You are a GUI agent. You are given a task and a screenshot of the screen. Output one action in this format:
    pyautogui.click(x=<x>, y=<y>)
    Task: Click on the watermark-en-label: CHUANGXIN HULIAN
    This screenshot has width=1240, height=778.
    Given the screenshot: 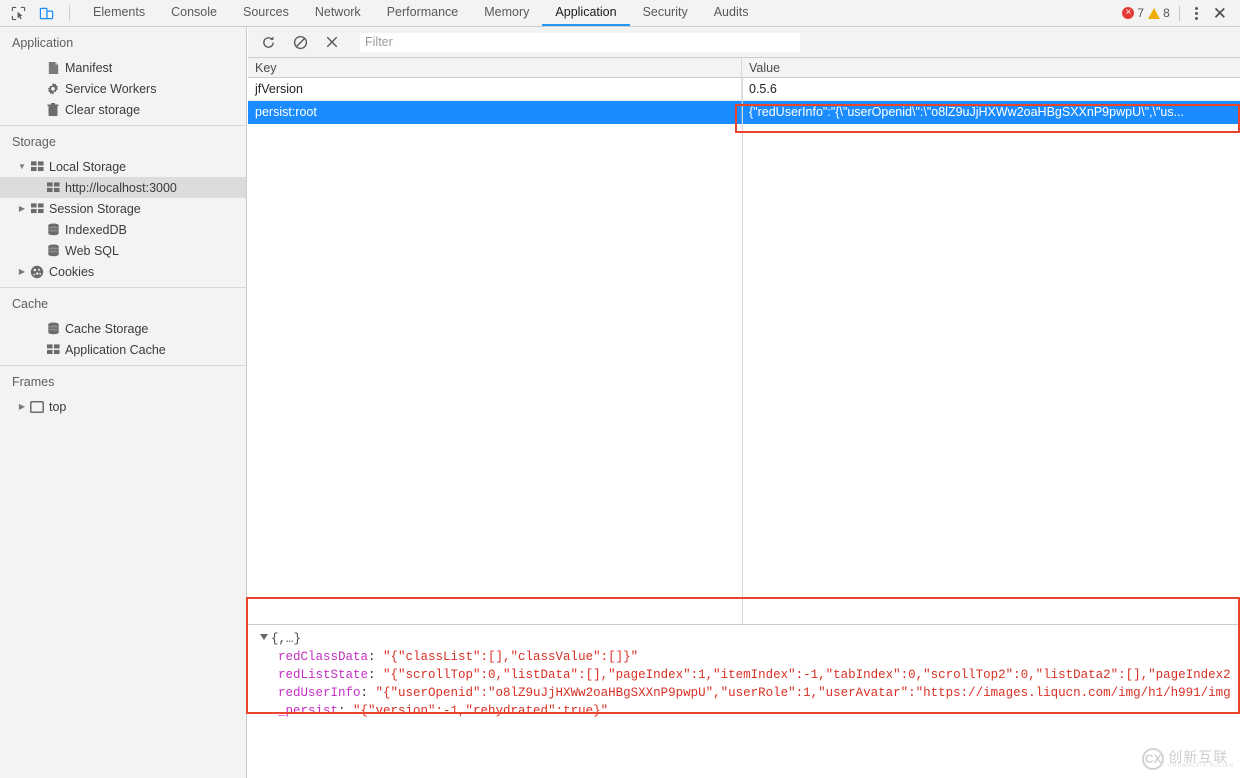 What is the action you would take?
    pyautogui.click(x=1201, y=765)
    